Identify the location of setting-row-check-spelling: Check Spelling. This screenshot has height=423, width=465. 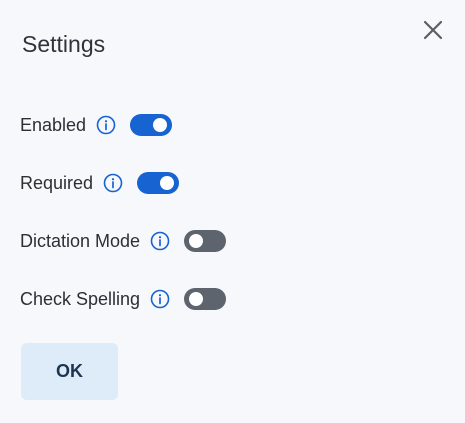
(123, 299).